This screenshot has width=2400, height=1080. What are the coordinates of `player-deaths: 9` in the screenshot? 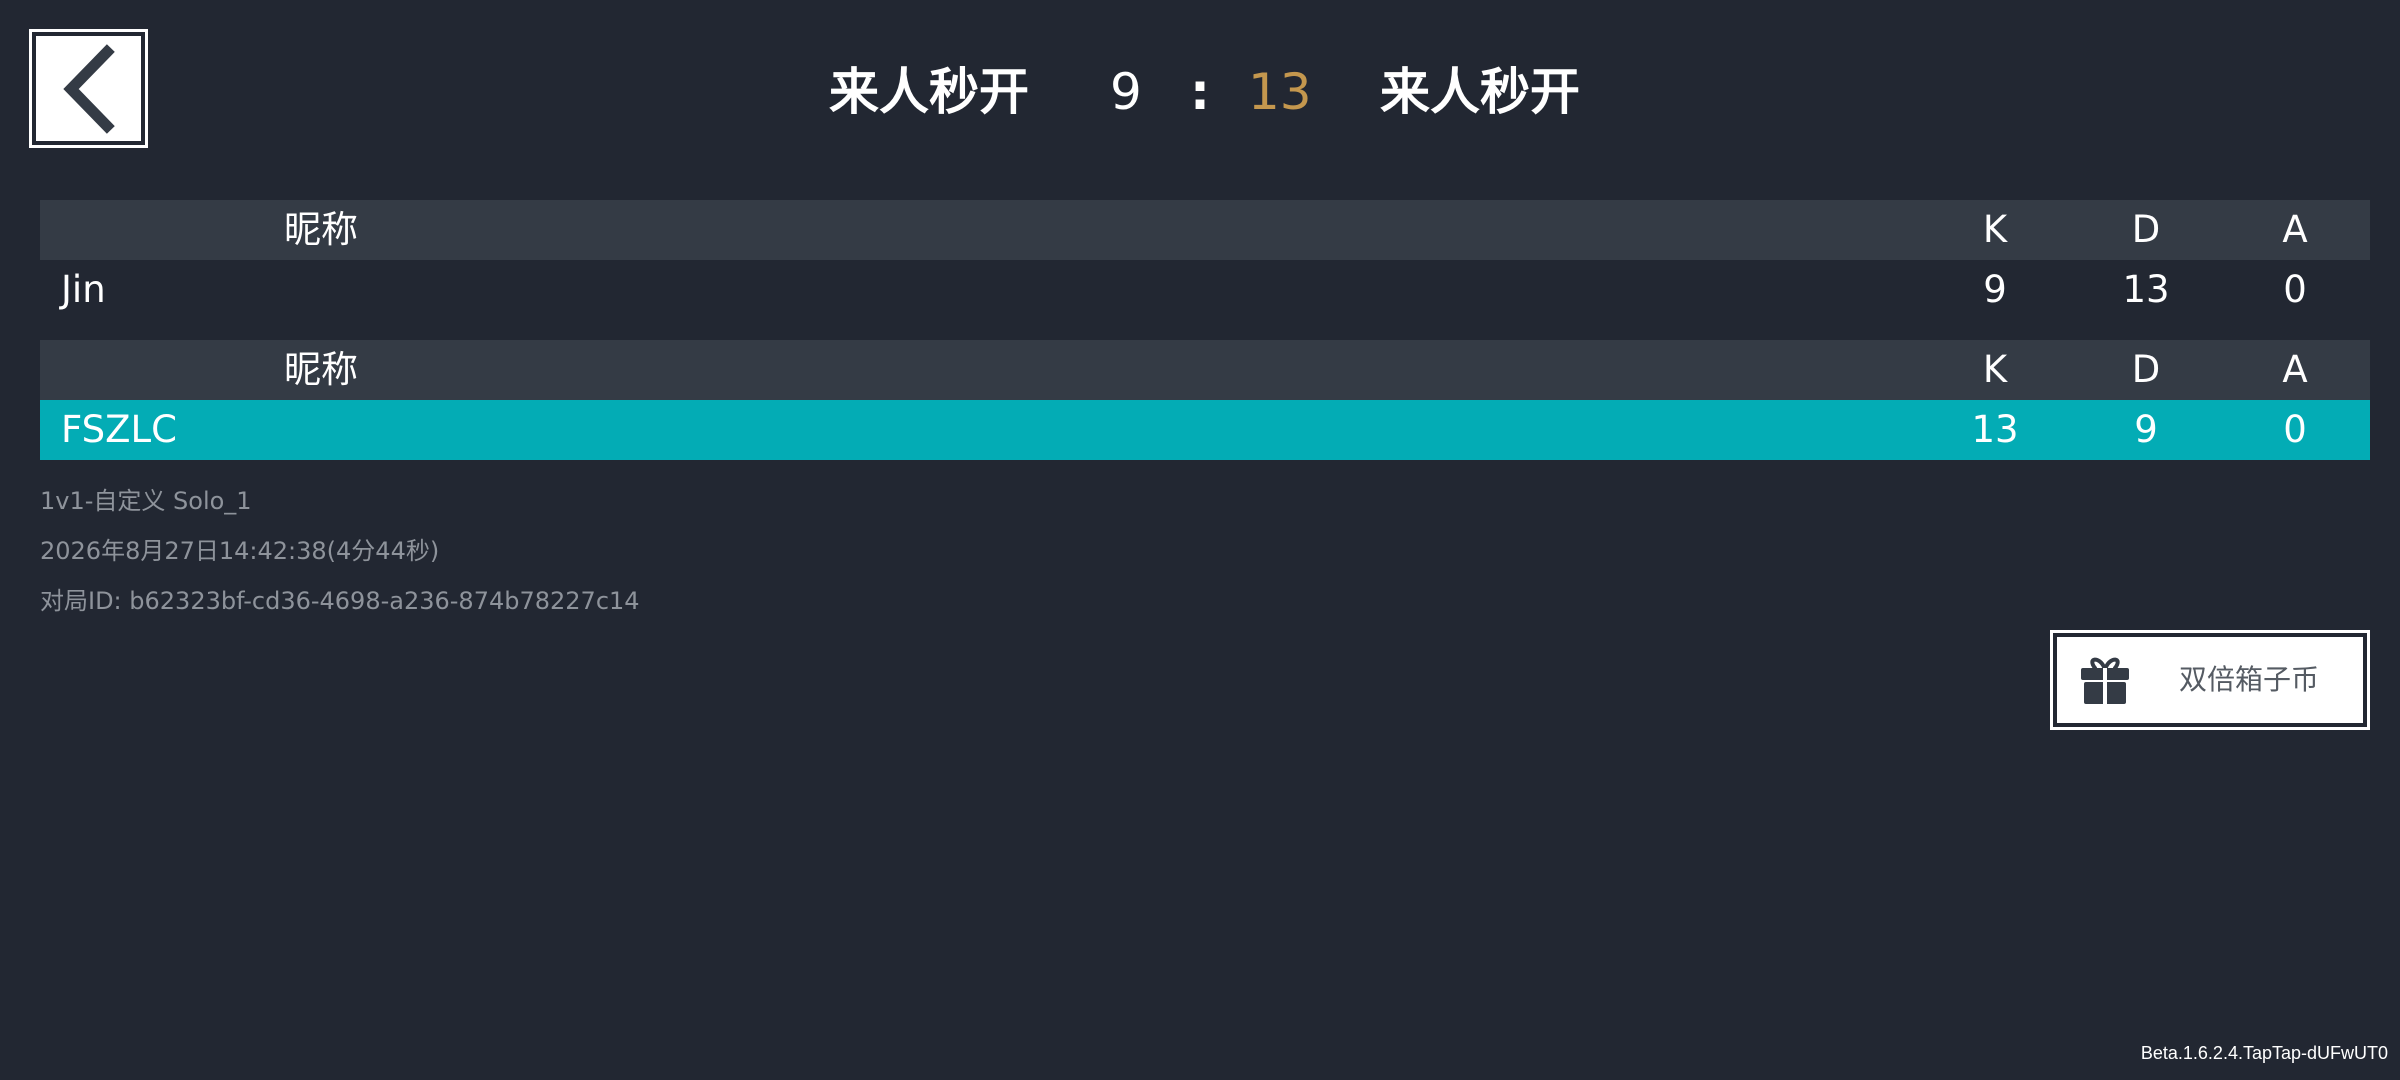 It's located at (2146, 429).